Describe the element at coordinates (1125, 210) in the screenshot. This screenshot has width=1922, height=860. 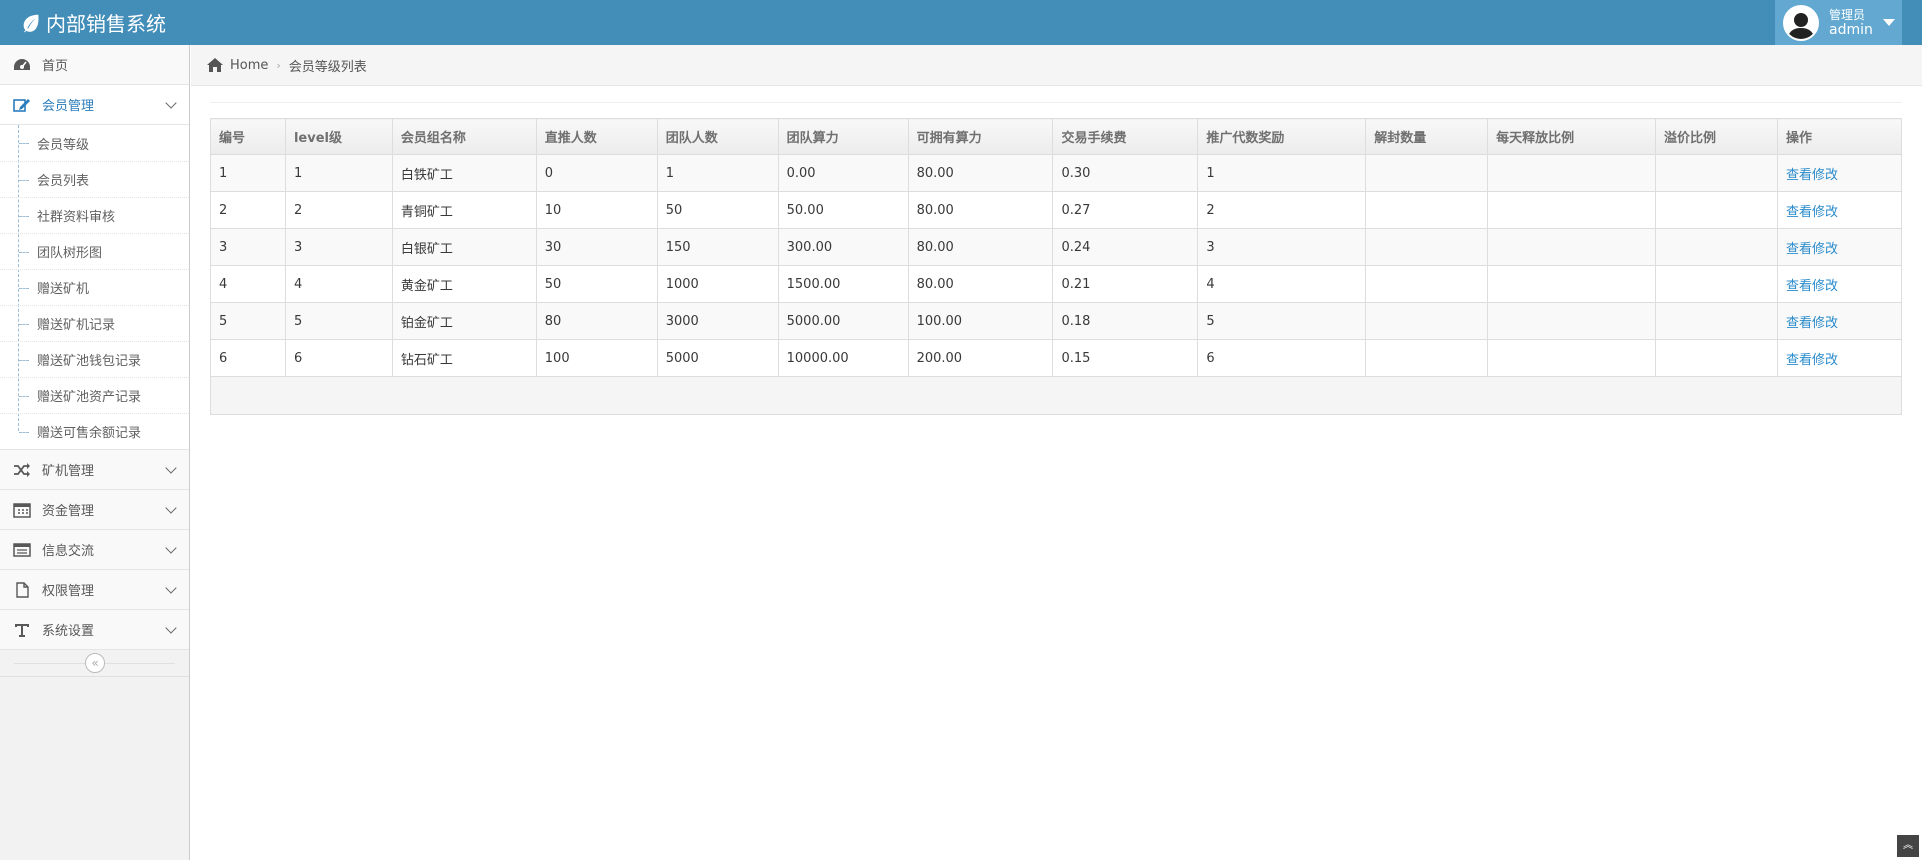
I see `table-cell: 0.27` at that location.